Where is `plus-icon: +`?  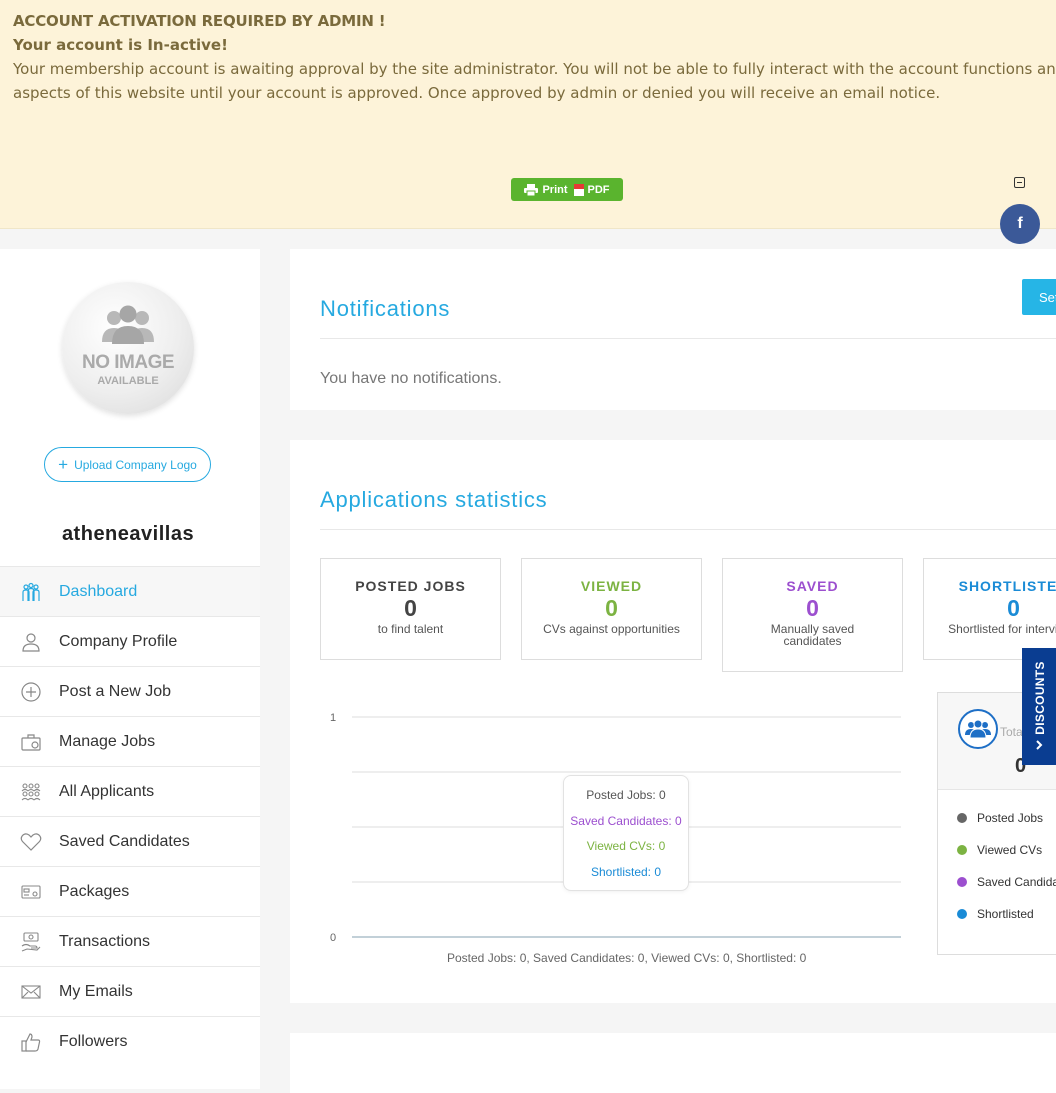
plus-icon: + is located at coordinates (63, 464).